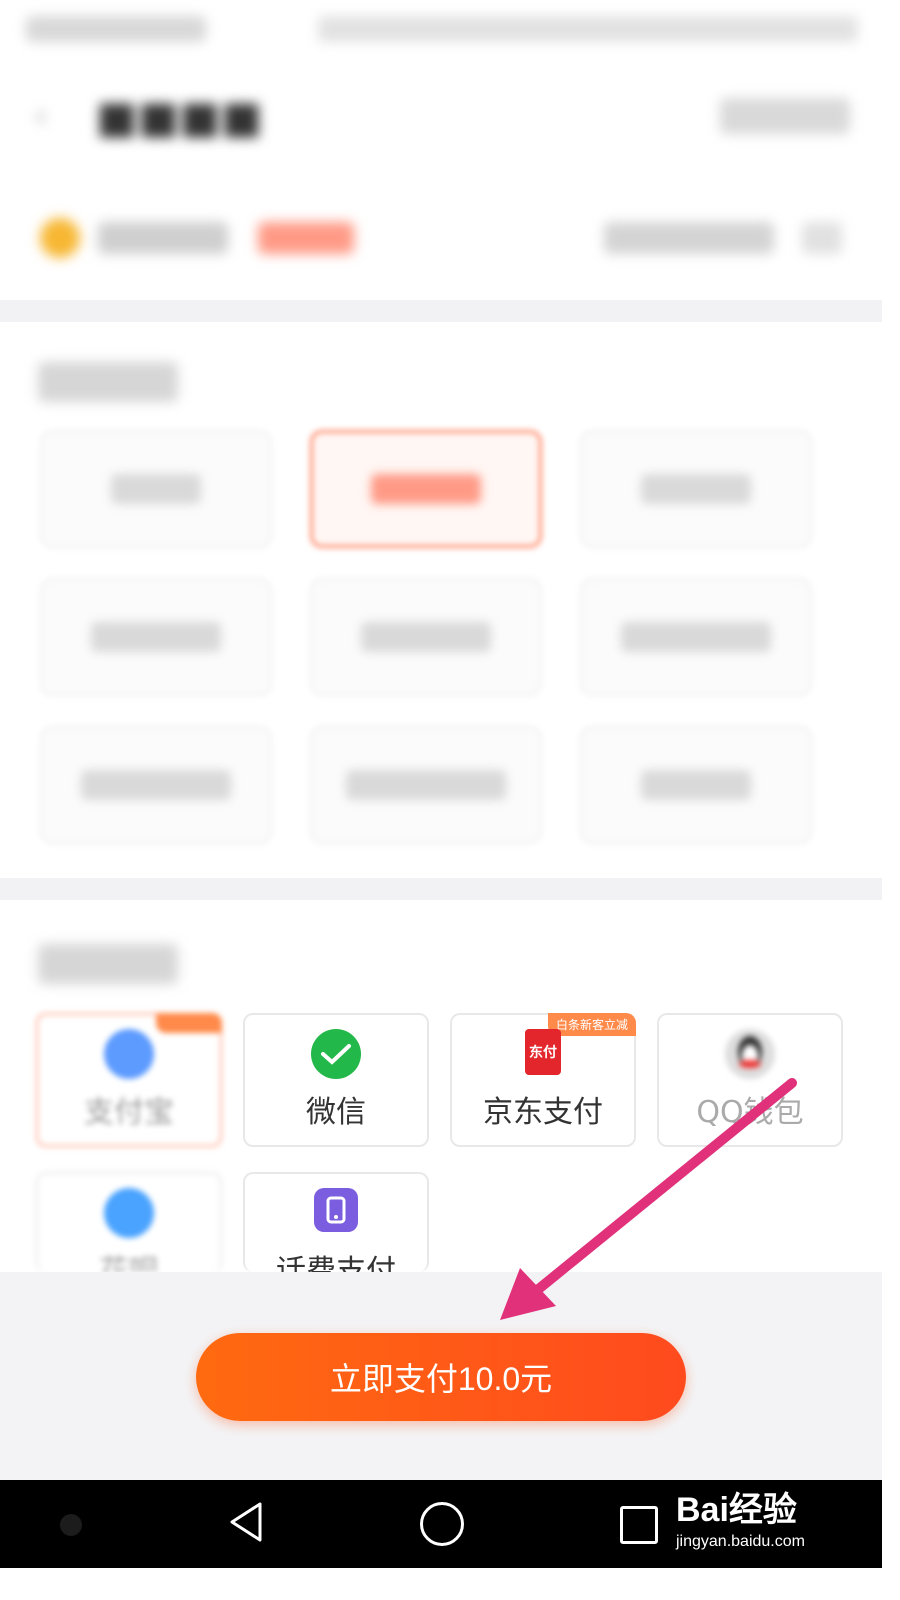 The height and width of the screenshot is (1600, 900). Describe the element at coordinates (116, 29) in the screenshot. I see `status-bar-left` at that location.